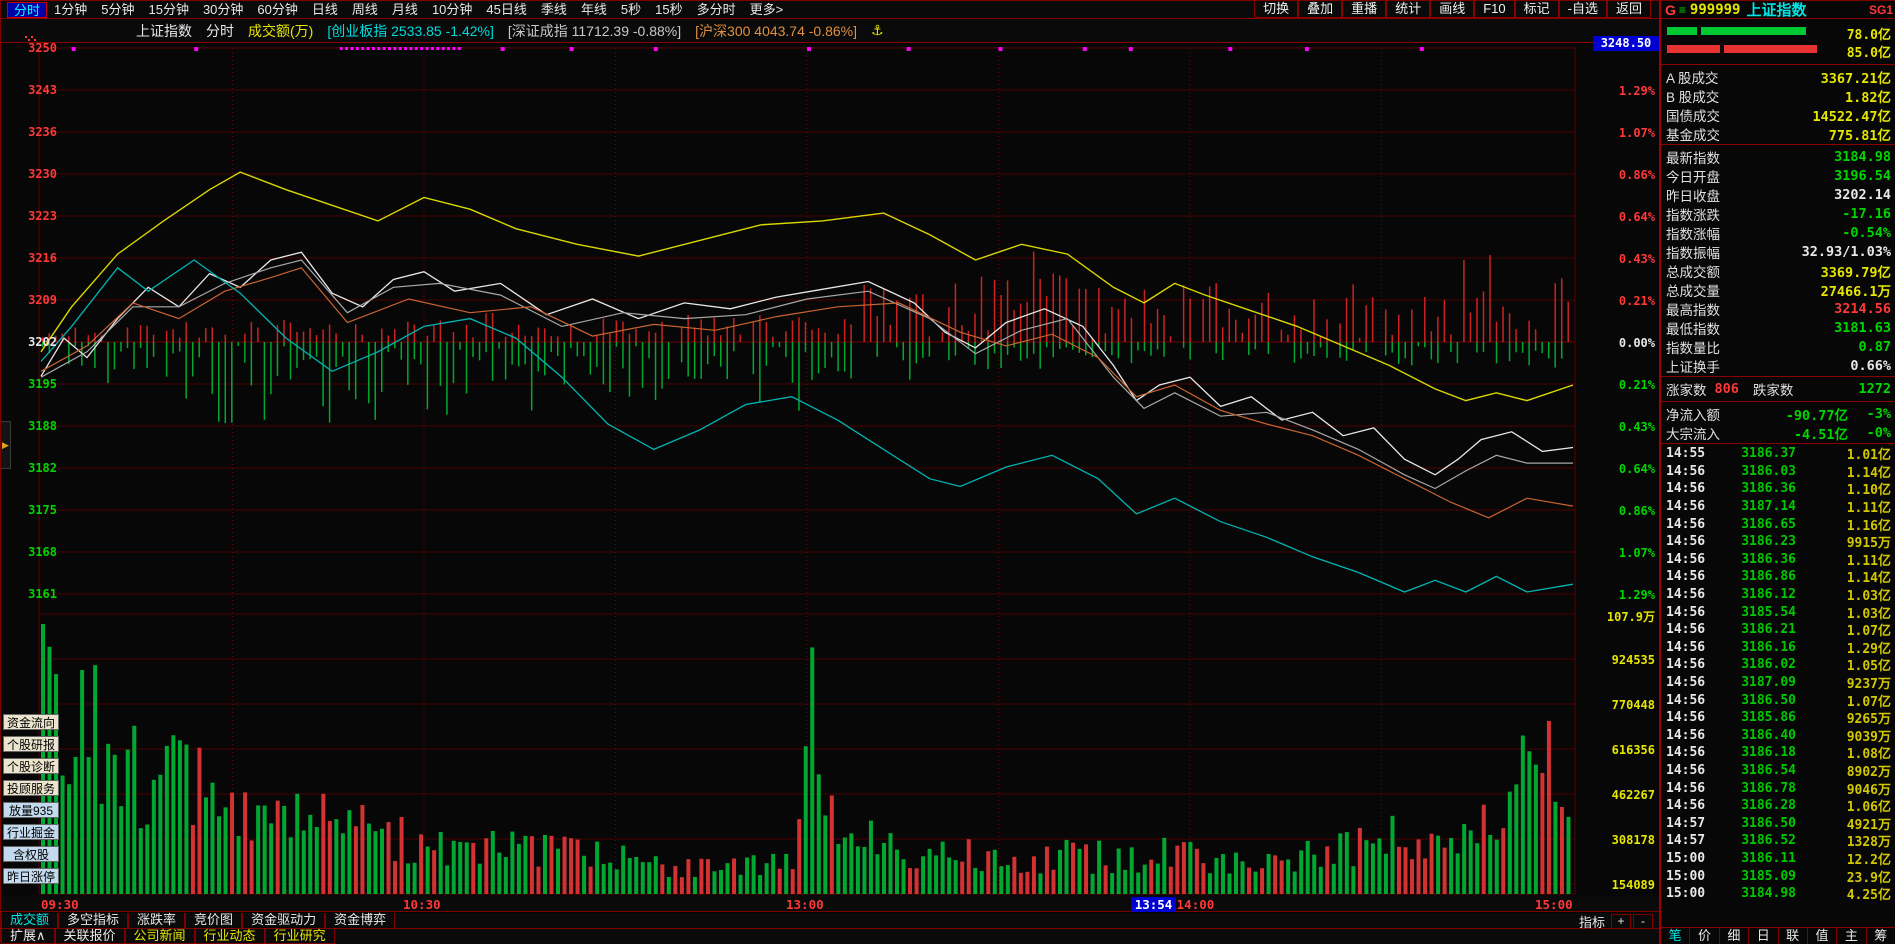 The image size is (1895, 944). What do you see at coordinates (30, 921) in the screenshot?
I see `tab-成交额: 成交额` at bounding box center [30, 921].